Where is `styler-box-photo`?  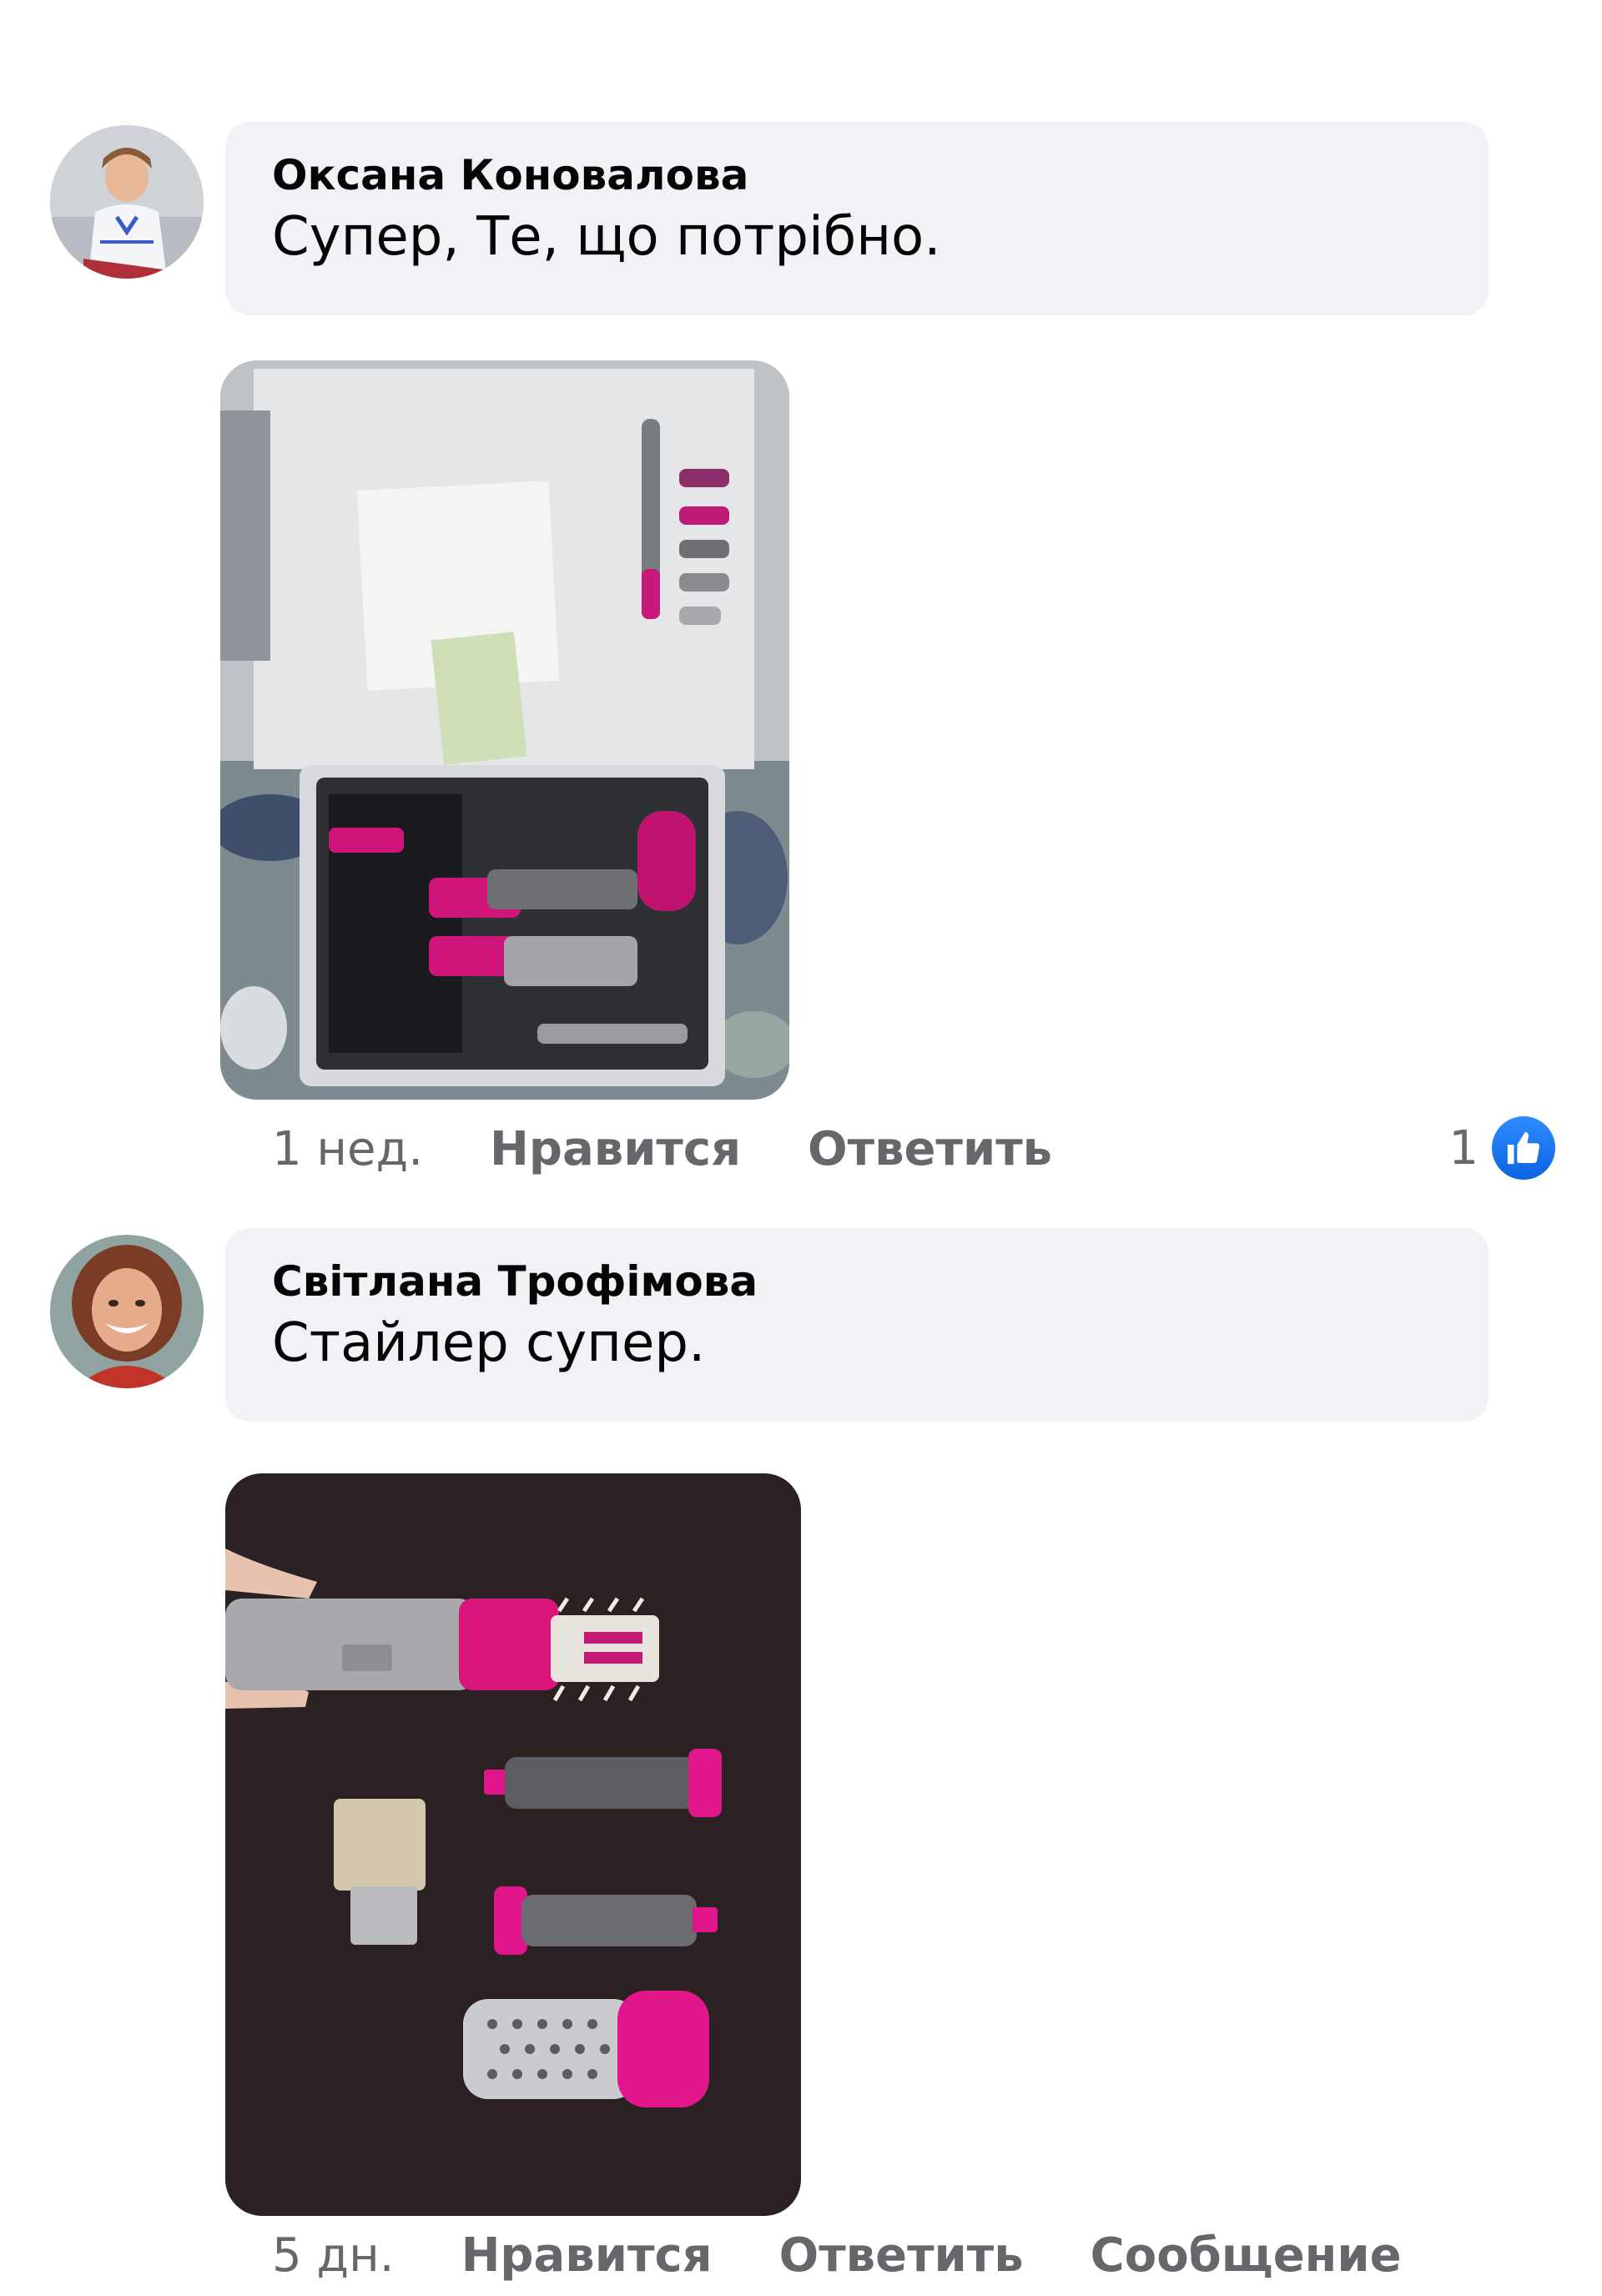
styler-box-photo is located at coordinates (505, 730).